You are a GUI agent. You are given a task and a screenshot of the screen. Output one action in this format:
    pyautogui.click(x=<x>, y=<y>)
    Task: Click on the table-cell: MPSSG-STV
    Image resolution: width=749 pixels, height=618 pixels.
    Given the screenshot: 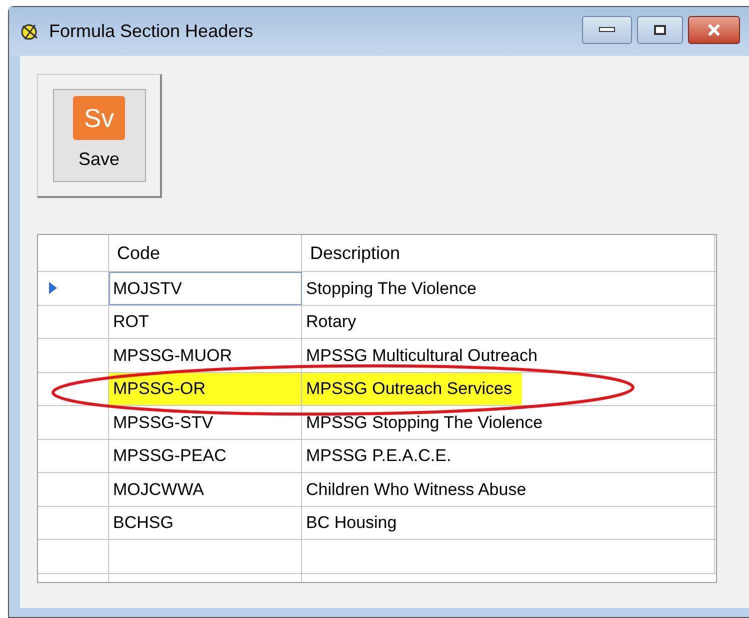 What is the action you would take?
    pyautogui.click(x=205, y=422)
    